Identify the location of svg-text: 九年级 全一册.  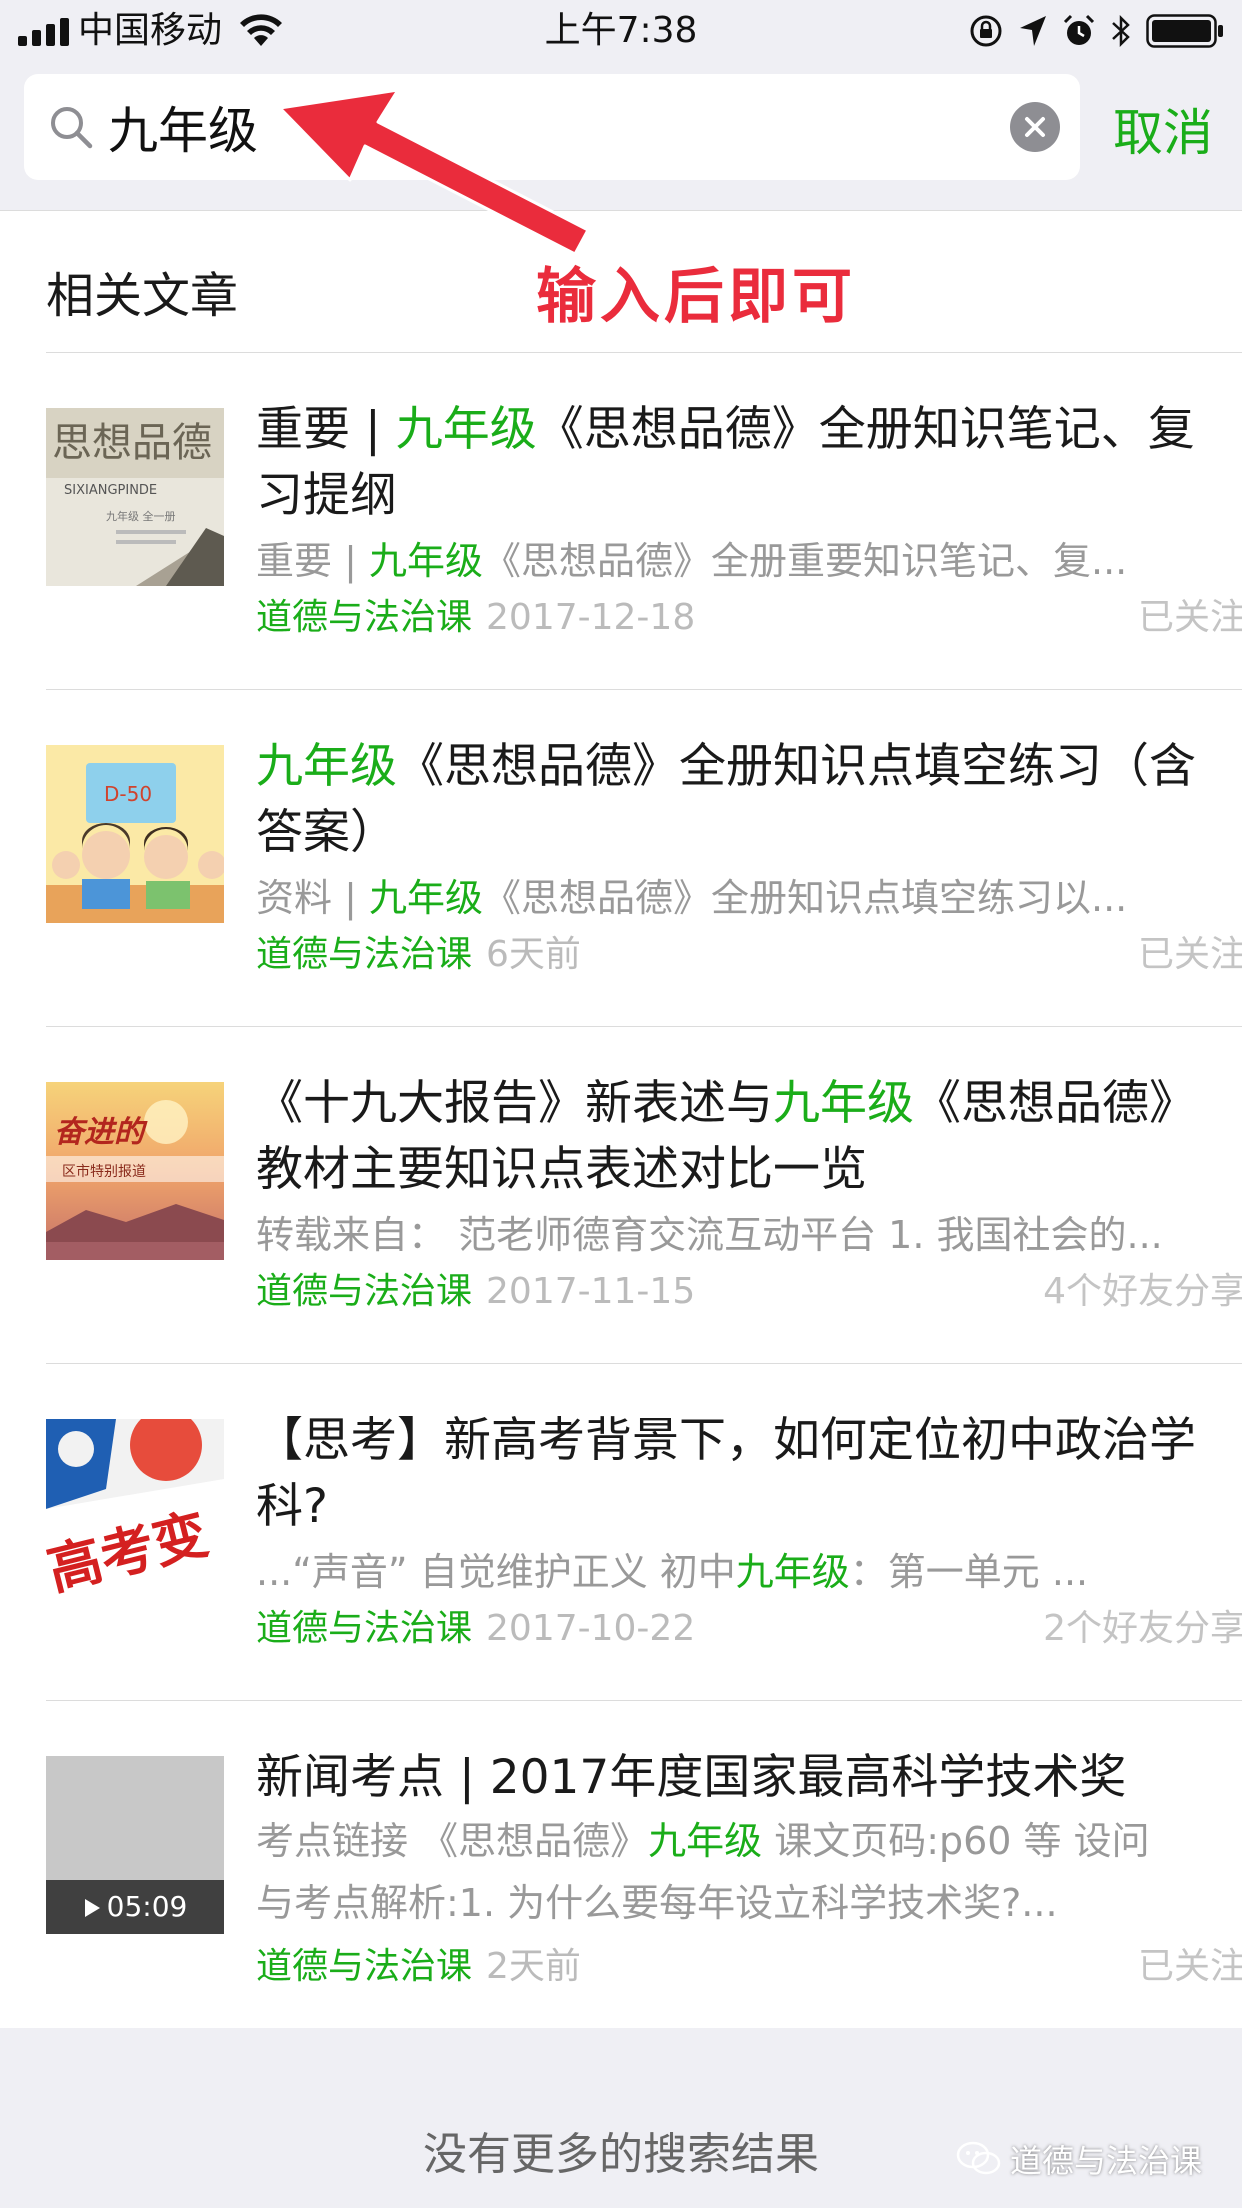
(141, 516).